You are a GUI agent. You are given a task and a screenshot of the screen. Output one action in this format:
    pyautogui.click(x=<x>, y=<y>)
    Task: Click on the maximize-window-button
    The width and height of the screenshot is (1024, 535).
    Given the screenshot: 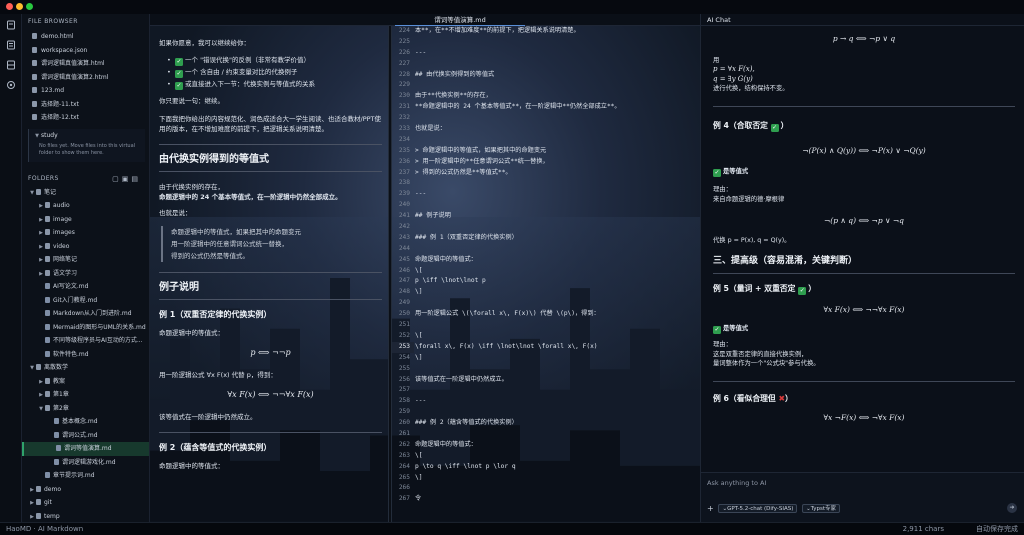 What is the action you would take?
    pyautogui.click(x=29, y=6)
    